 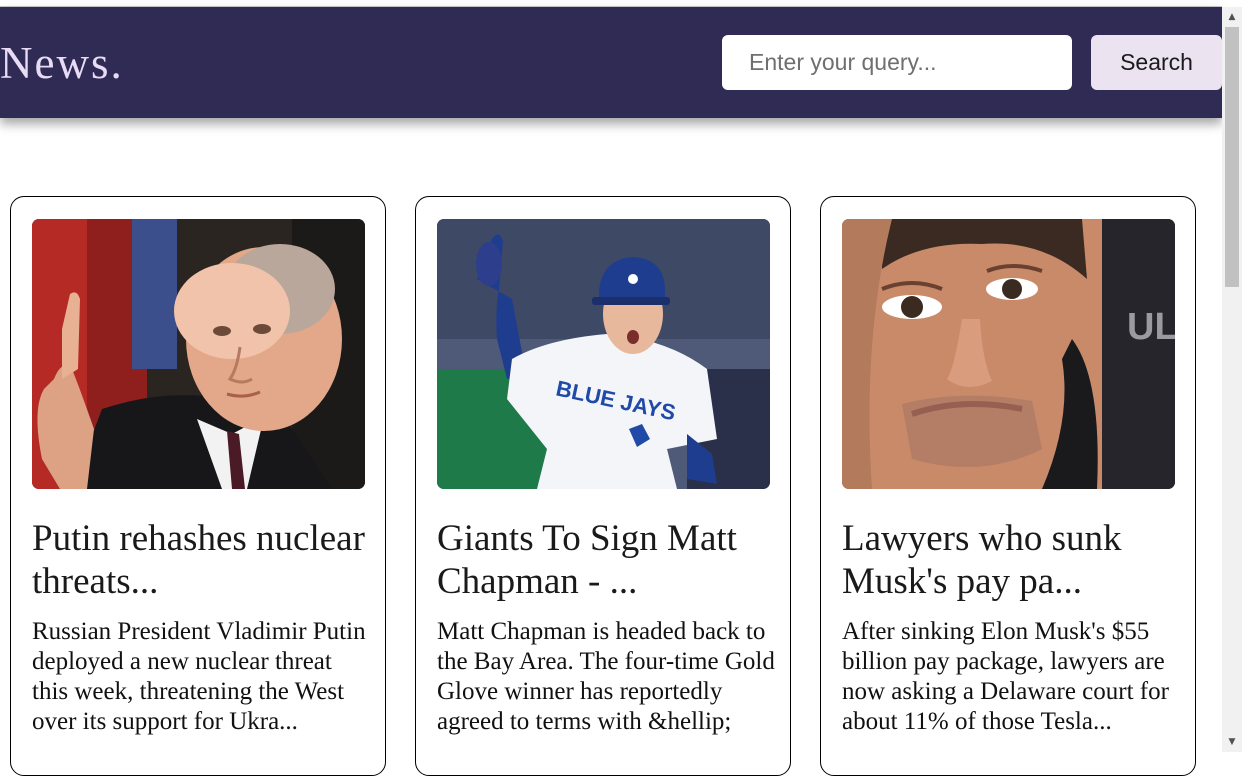 What do you see at coordinates (611, 3) in the screenshot?
I see `window-top-edge` at bounding box center [611, 3].